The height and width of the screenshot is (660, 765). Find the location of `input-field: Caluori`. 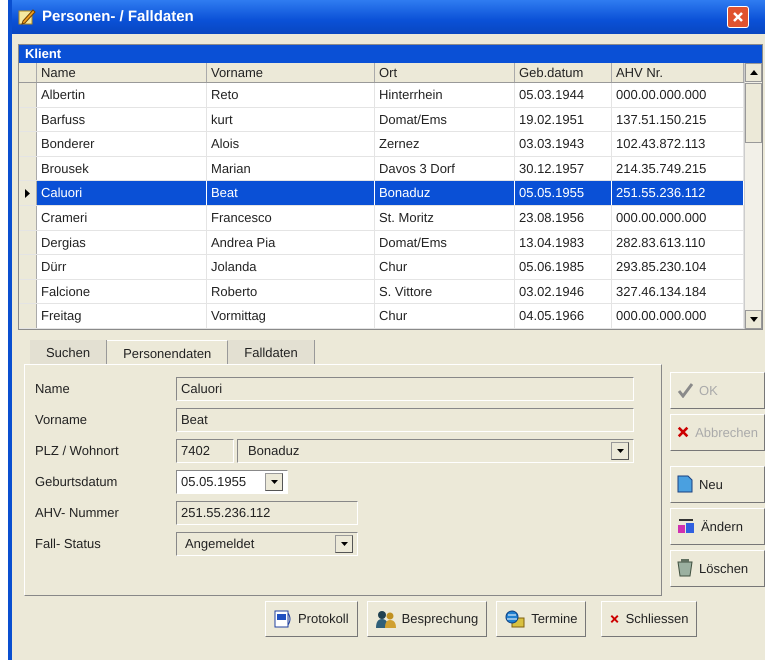

input-field: Caluori is located at coordinates (405, 388).